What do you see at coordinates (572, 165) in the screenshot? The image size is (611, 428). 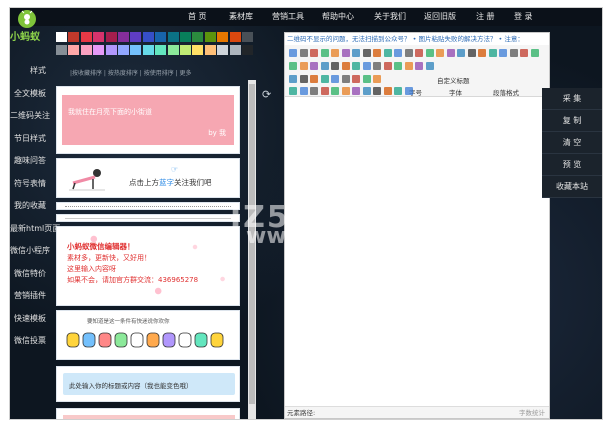 I see `preview-button: 预 览` at bounding box center [572, 165].